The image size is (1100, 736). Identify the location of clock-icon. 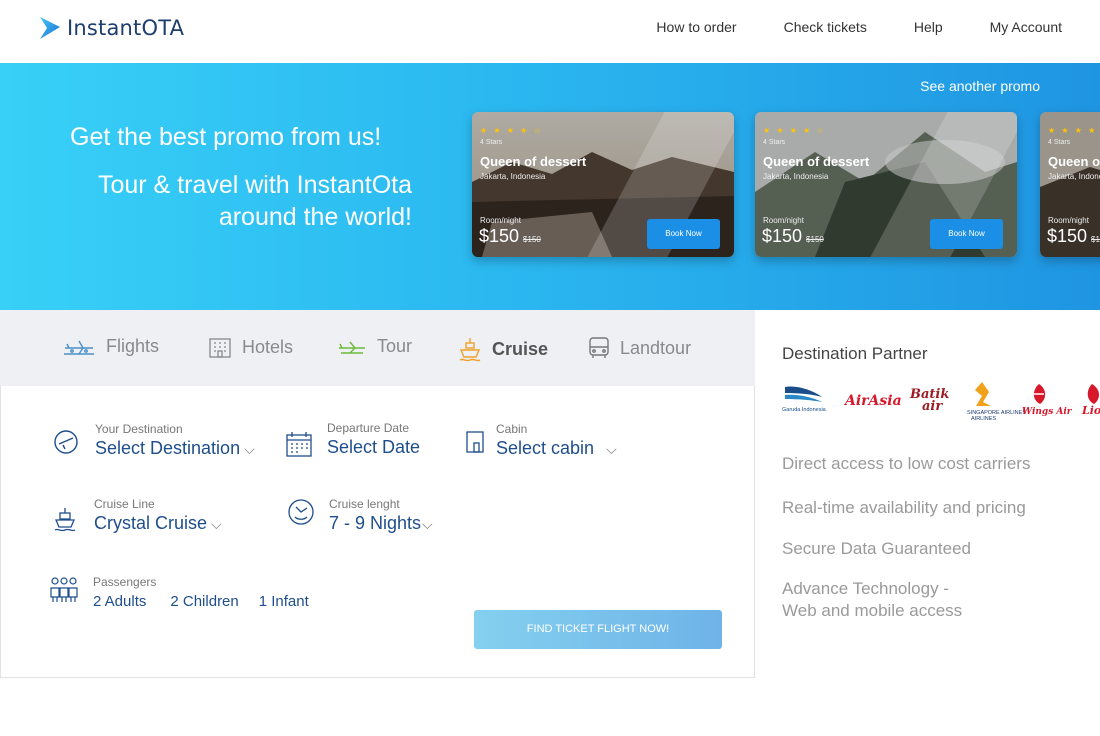
(301, 512).